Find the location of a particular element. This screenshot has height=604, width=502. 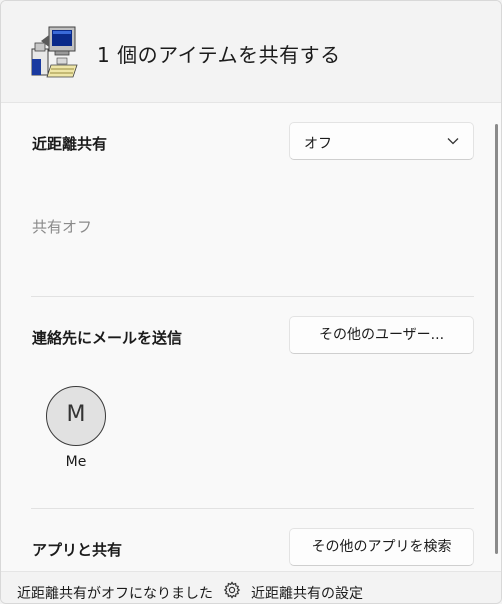

gear-icon is located at coordinates (232, 590).